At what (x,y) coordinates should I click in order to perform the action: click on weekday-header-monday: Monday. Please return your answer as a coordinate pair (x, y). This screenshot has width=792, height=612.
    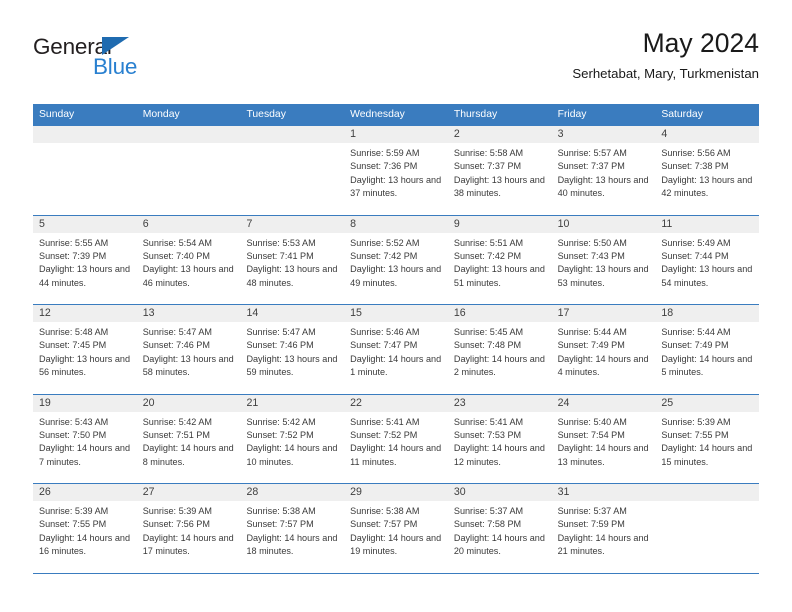
    Looking at the image, I should click on (161, 114).